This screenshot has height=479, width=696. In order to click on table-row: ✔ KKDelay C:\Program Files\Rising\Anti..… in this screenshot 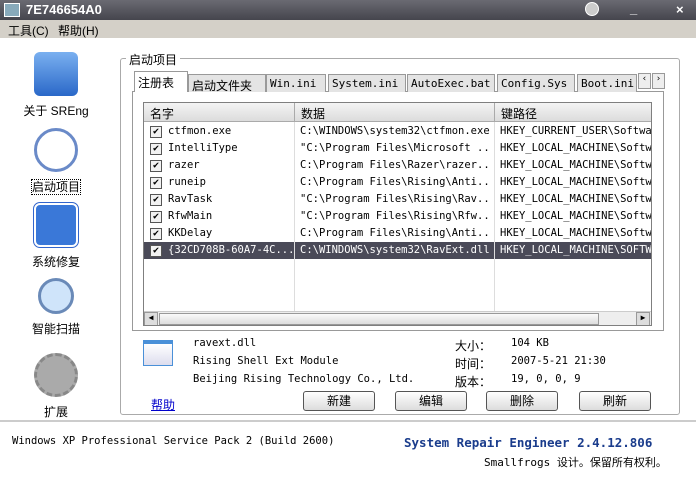, I will do `click(398, 233)`.